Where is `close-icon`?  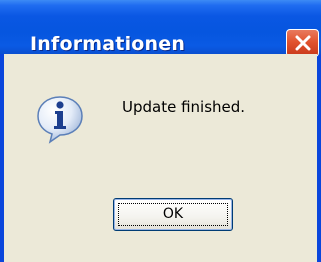 close-icon is located at coordinates (303, 43).